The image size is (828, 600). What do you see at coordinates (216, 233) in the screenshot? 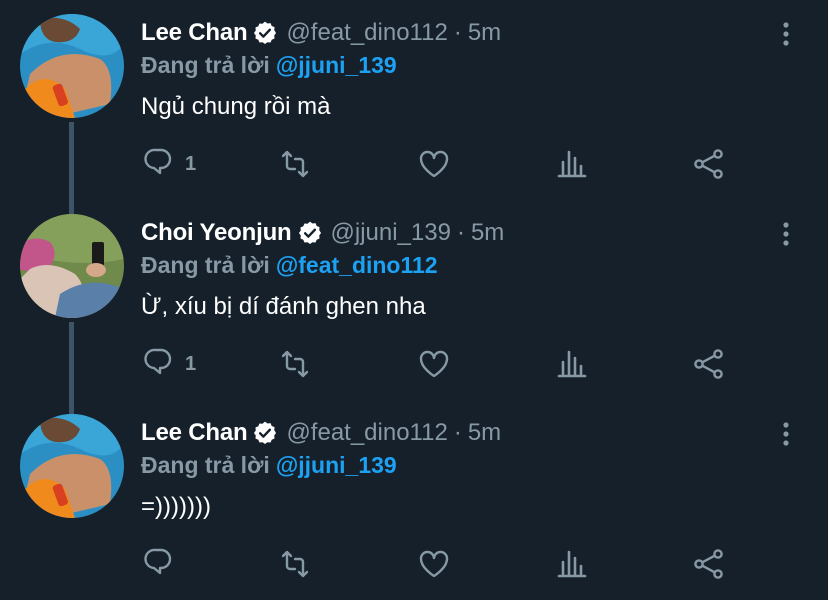
I see `display-name: Choi Yeonjun` at bounding box center [216, 233].